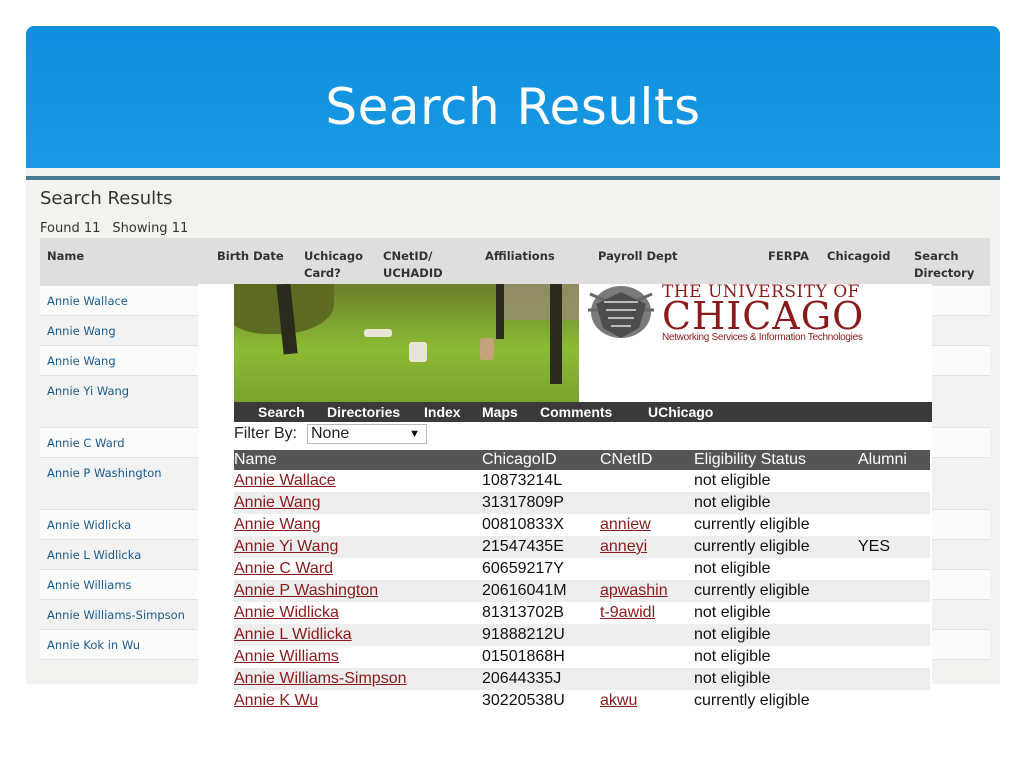  Describe the element at coordinates (286, 613) in the screenshot. I see `result-name-link: Annie Widlicka` at that location.